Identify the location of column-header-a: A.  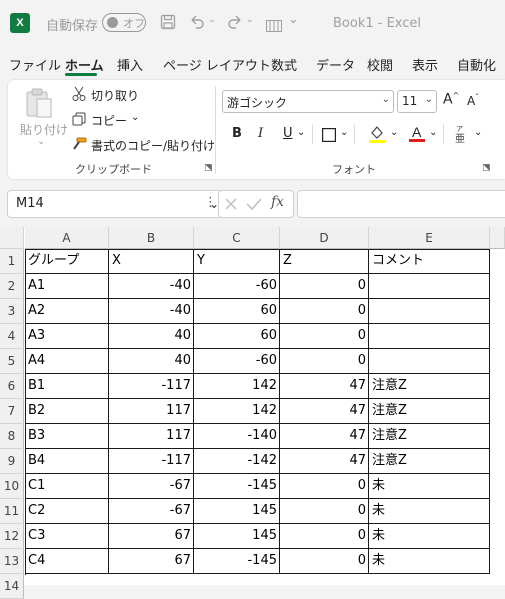
(67, 238).